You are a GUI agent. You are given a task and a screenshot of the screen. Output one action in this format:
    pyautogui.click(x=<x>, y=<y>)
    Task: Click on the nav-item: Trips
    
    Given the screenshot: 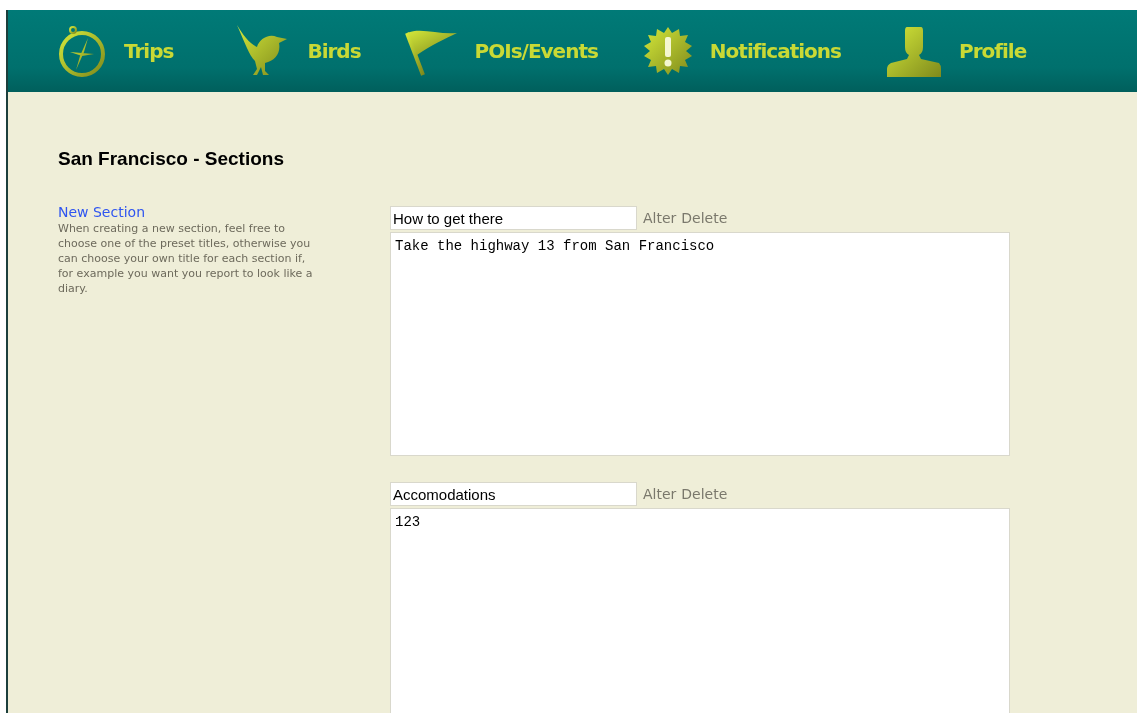 What is the action you would take?
    pyautogui.click(x=115, y=51)
    